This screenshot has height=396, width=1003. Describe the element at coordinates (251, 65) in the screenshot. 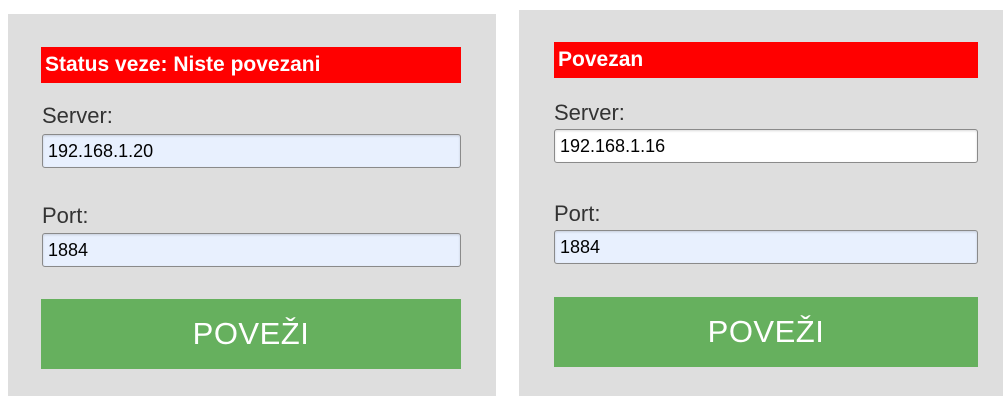

I see `connection-status-banner: Status veze: Niste povezani` at that location.